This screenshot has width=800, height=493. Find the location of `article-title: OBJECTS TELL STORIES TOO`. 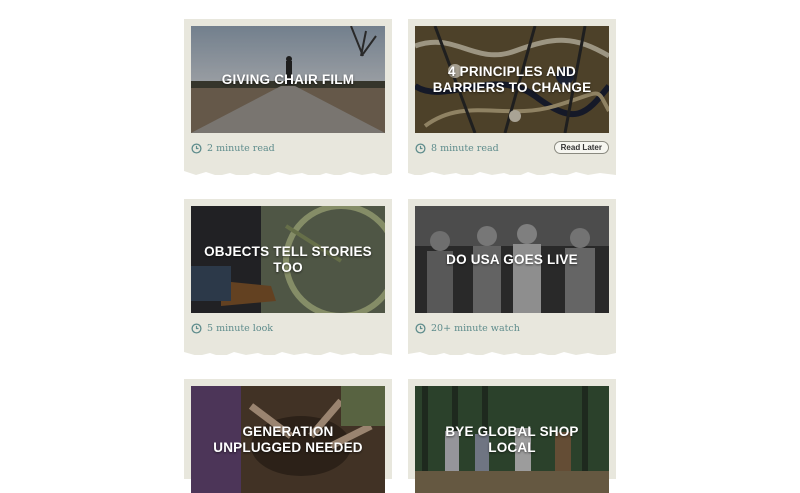

article-title: OBJECTS TELL STORIES TOO is located at coordinates (288, 259).